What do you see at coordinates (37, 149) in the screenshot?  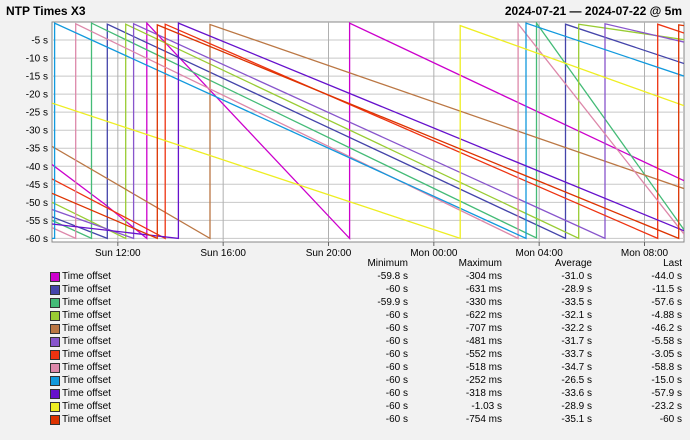 I see `y-tick-label: -35 s` at bounding box center [37, 149].